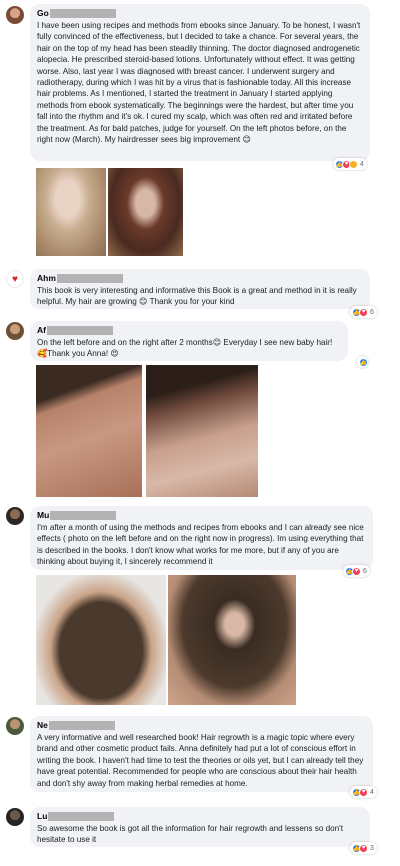  Describe the element at coordinates (46, 278) in the screenshot. I see `commenter-name: Ahm` at that location.